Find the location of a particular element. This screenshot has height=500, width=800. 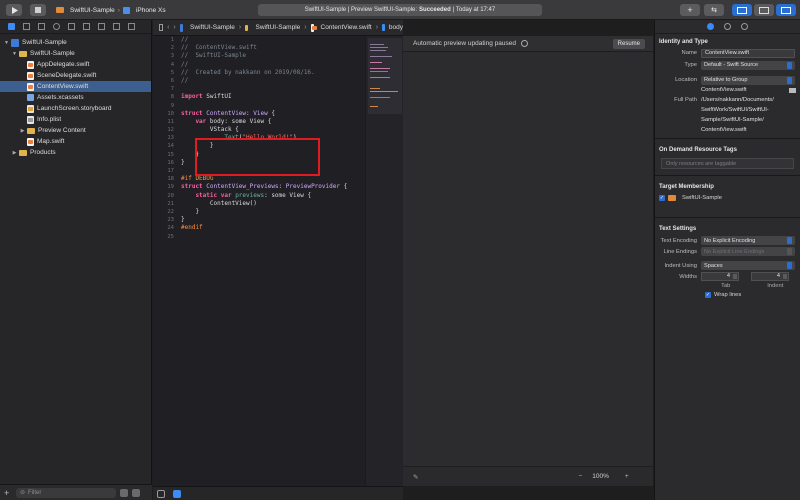

forward-icon: › is located at coordinates (174, 27).